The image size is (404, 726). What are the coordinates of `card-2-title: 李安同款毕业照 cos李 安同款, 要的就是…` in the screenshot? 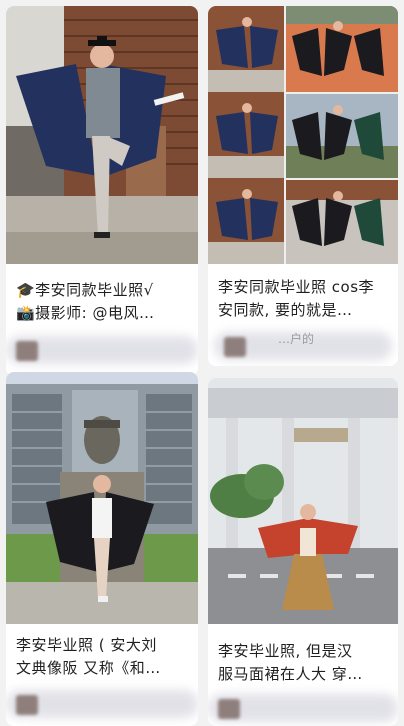 It's located at (304, 299).